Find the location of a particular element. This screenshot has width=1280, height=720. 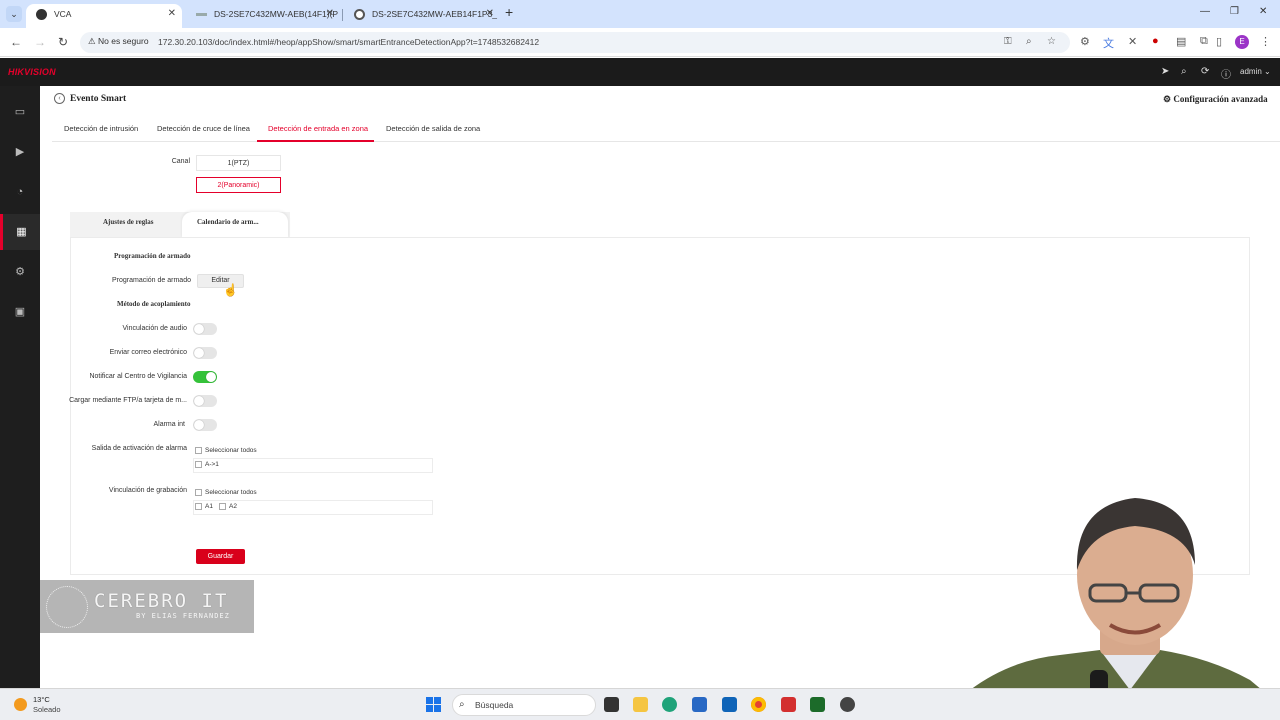

opera-extension-icon: ● is located at coordinates (1155, 41).